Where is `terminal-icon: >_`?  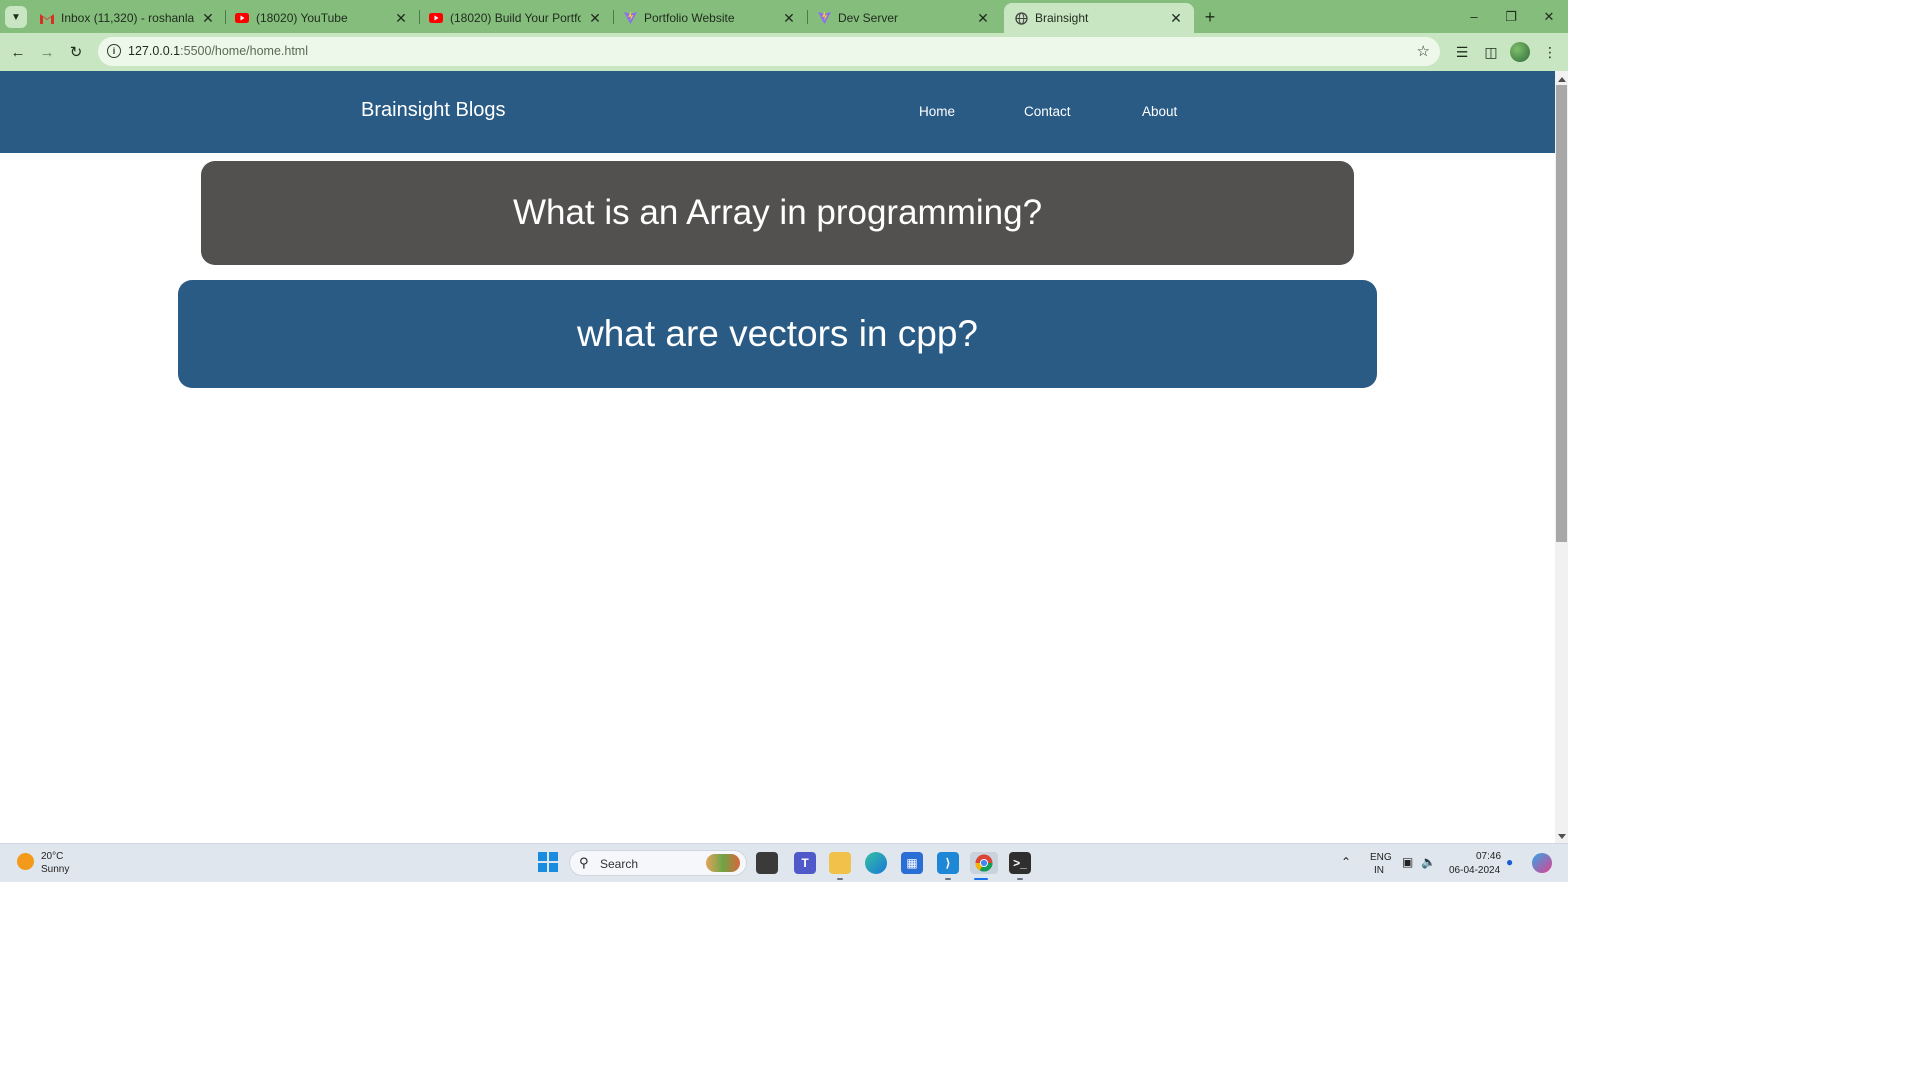
terminal-icon: >_ is located at coordinates (1020, 866).